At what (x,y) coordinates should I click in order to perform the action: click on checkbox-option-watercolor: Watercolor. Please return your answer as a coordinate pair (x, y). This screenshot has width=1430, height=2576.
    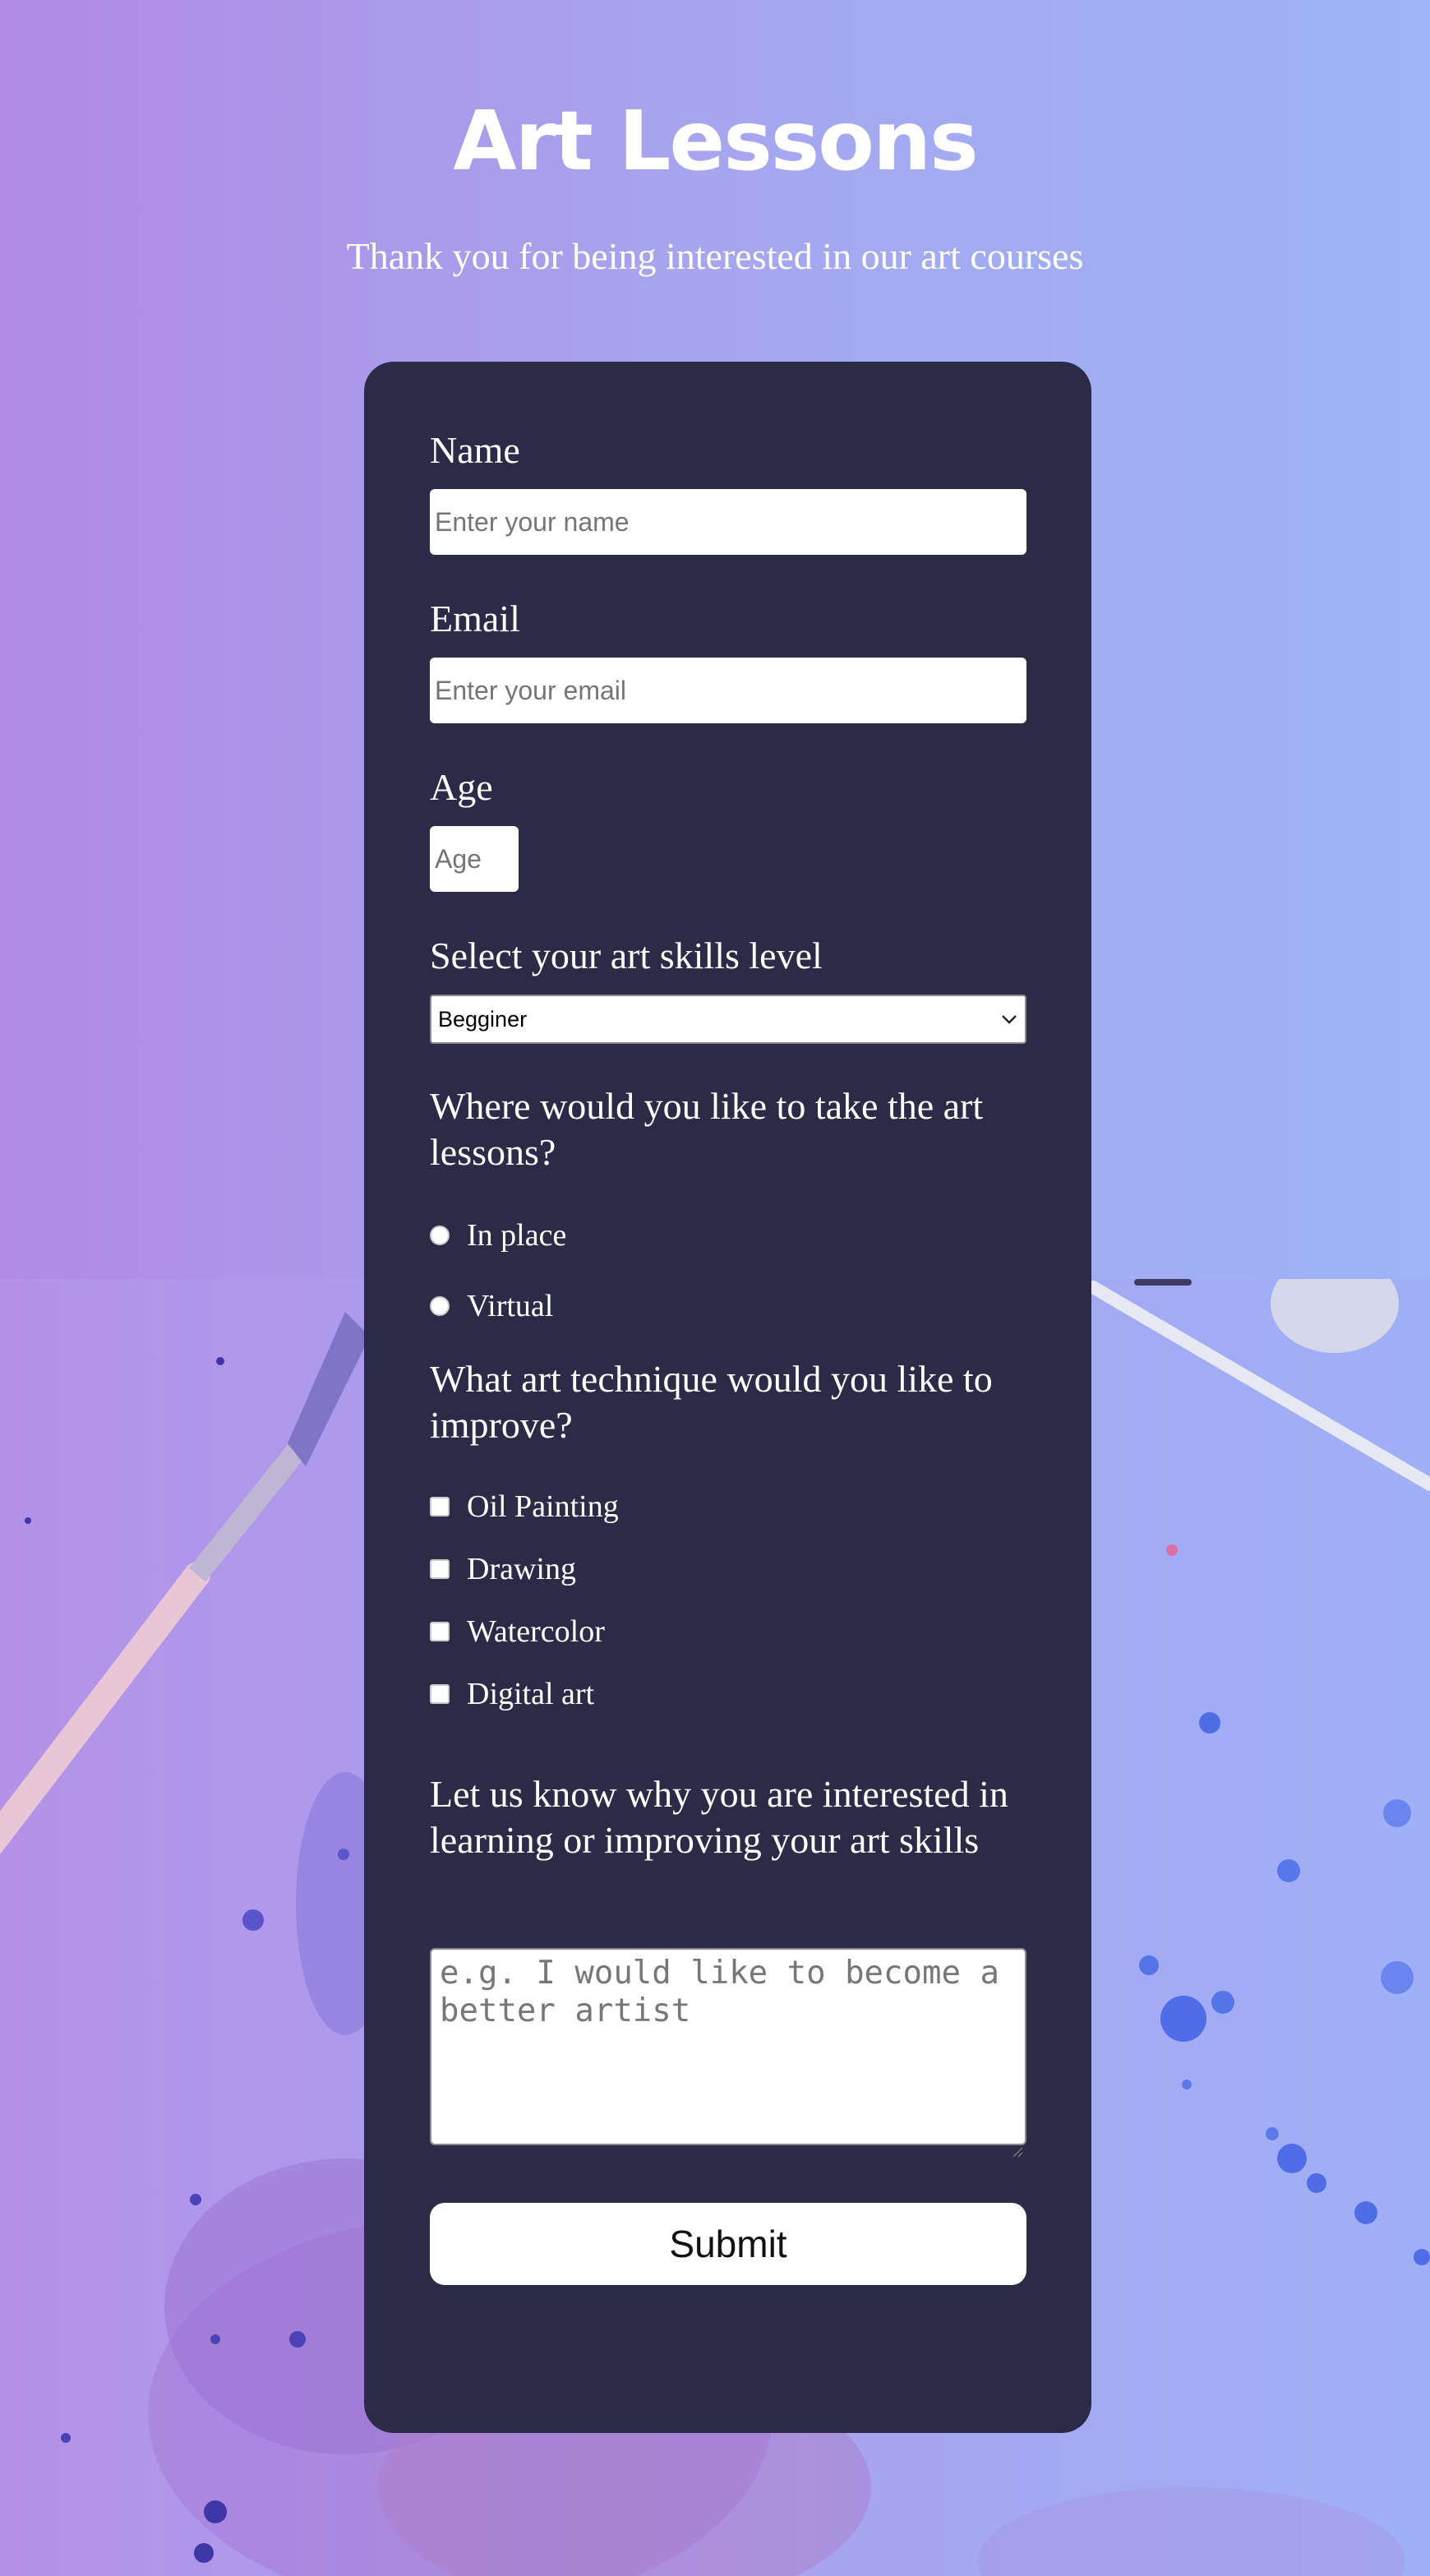
    Looking at the image, I should click on (518, 1631).